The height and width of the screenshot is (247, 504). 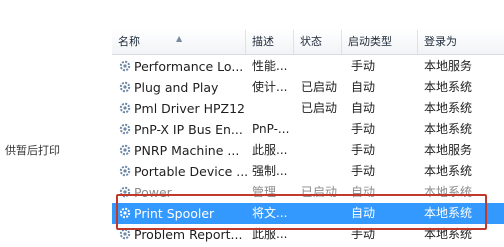 I want to click on column-name-label: 名称, so click(x=129, y=41).